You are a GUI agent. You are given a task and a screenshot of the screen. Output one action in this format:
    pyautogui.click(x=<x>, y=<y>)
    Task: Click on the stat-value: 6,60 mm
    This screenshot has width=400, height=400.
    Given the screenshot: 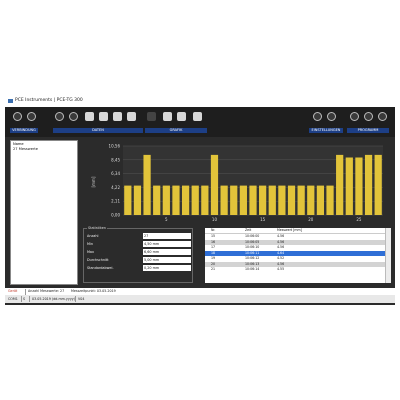 What is the action you would take?
    pyautogui.click(x=167, y=252)
    